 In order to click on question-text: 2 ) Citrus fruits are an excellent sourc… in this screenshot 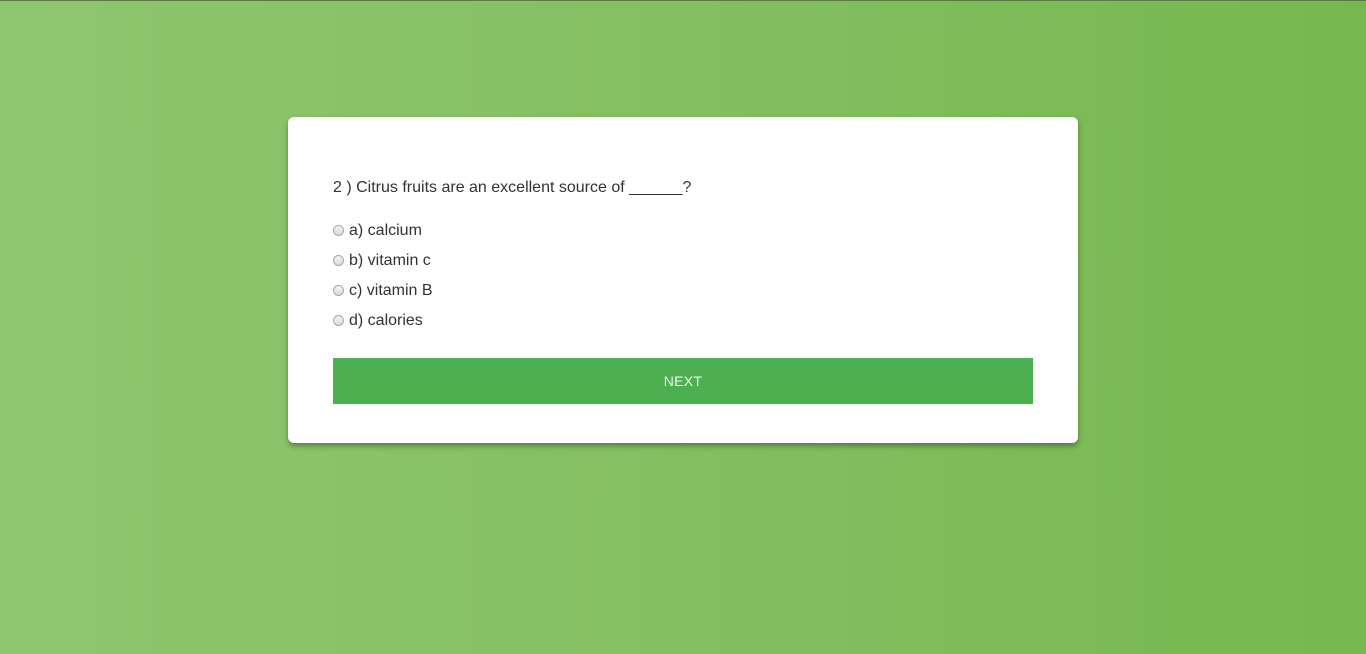, I will do `click(512, 187)`.